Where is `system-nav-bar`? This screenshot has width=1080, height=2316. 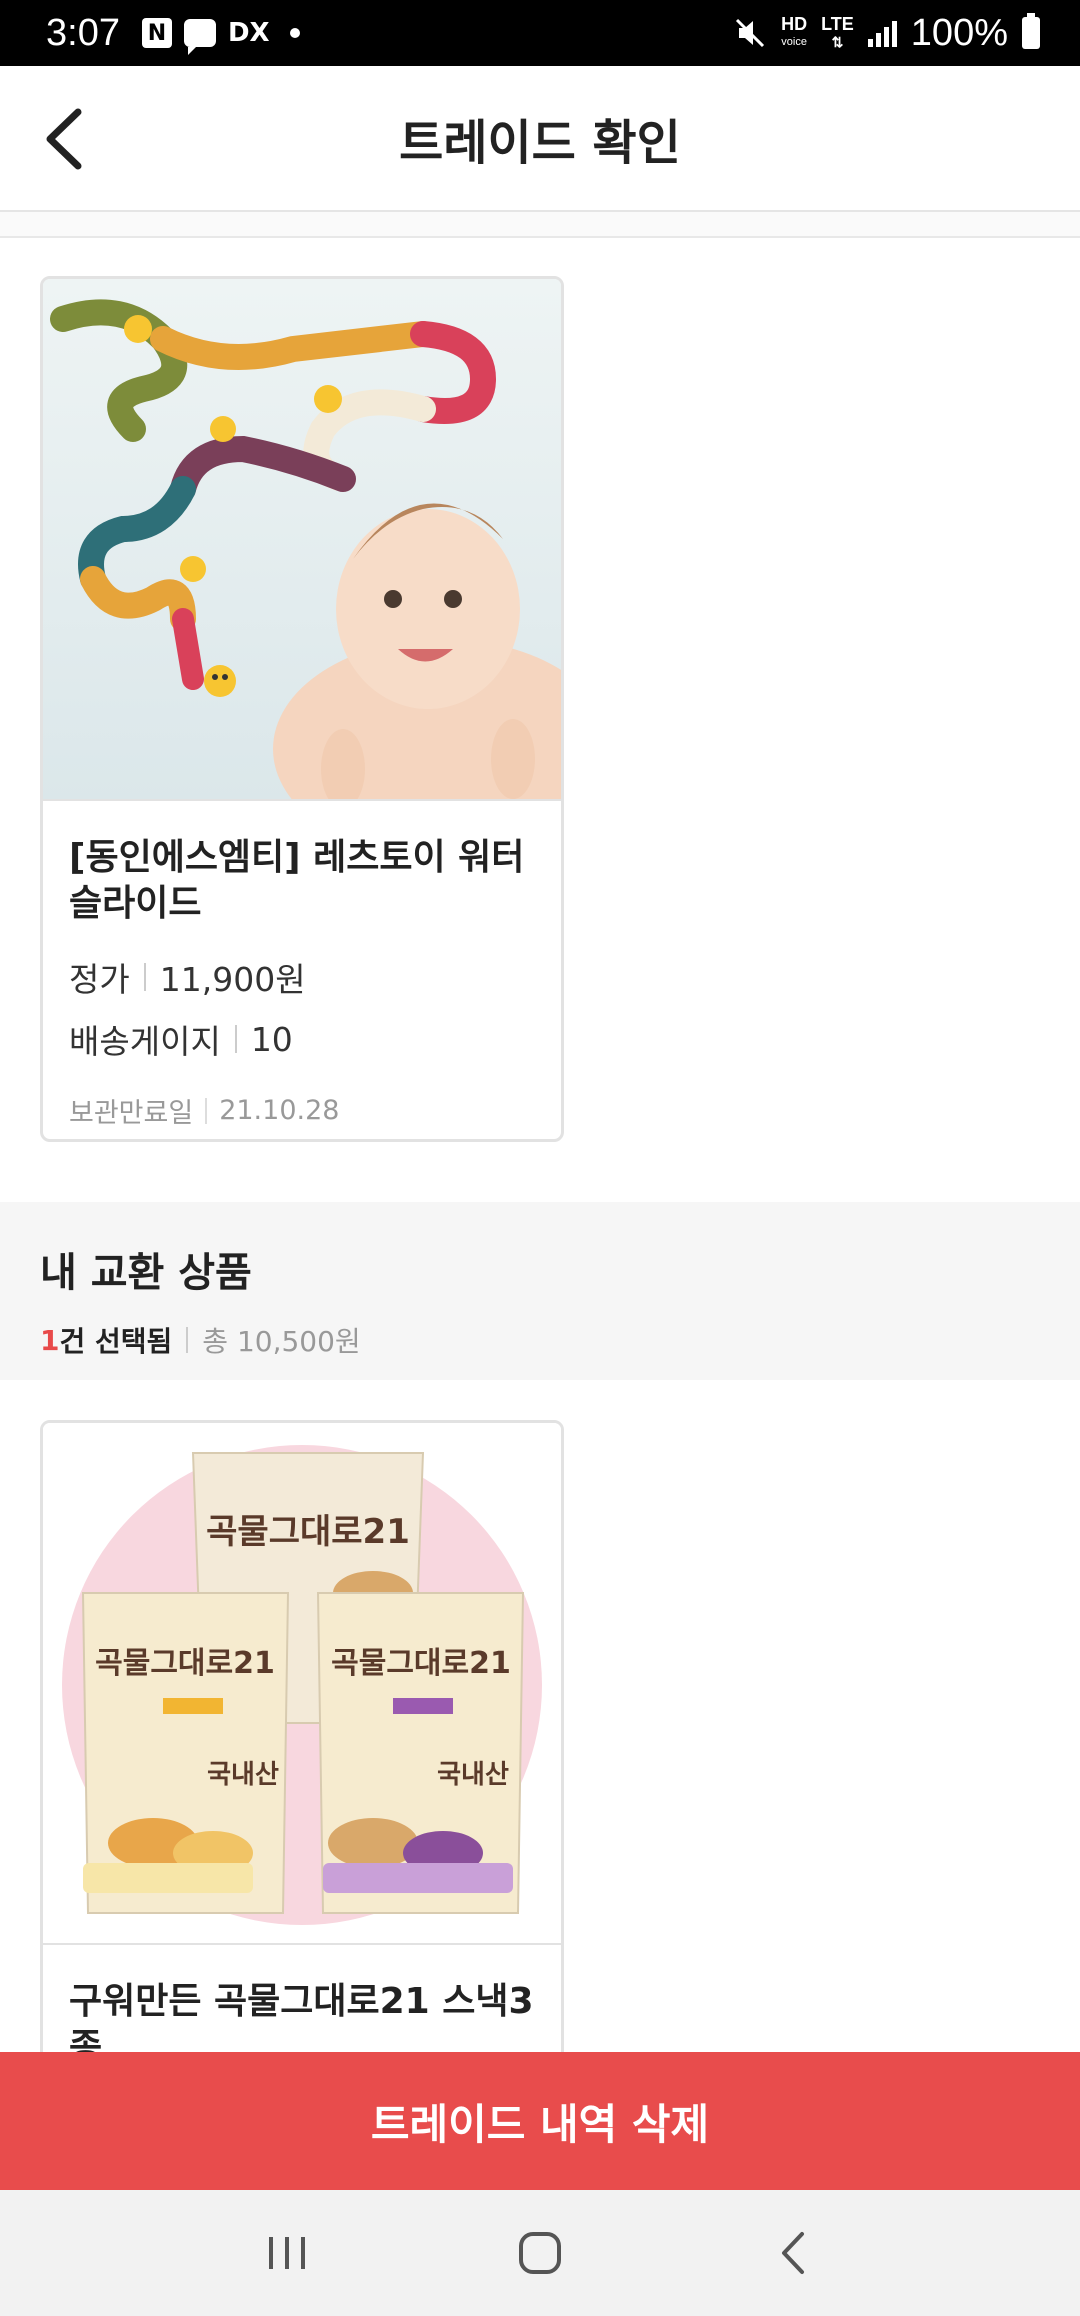
system-nav-bar is located at coordinates (540, 2253).